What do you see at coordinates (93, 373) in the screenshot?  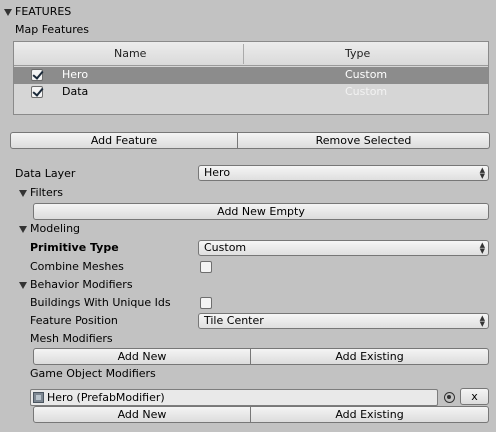 I see `game-object-modifiers-label: Game Object Modifiers` at bounding box center [93, 373].